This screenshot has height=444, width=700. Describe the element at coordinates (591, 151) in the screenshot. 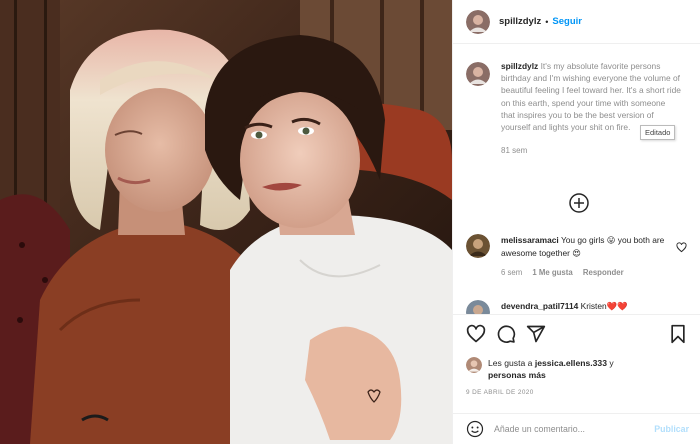

I see `caption-time: 81 sem` at that location.